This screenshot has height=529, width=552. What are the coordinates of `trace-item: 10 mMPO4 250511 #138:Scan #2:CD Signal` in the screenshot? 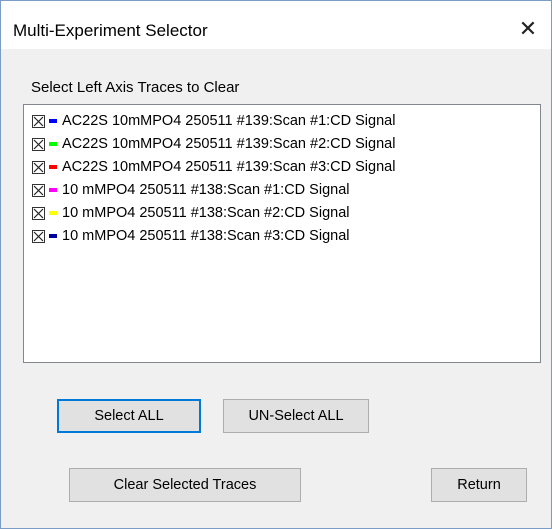 It's located at (191, 213).